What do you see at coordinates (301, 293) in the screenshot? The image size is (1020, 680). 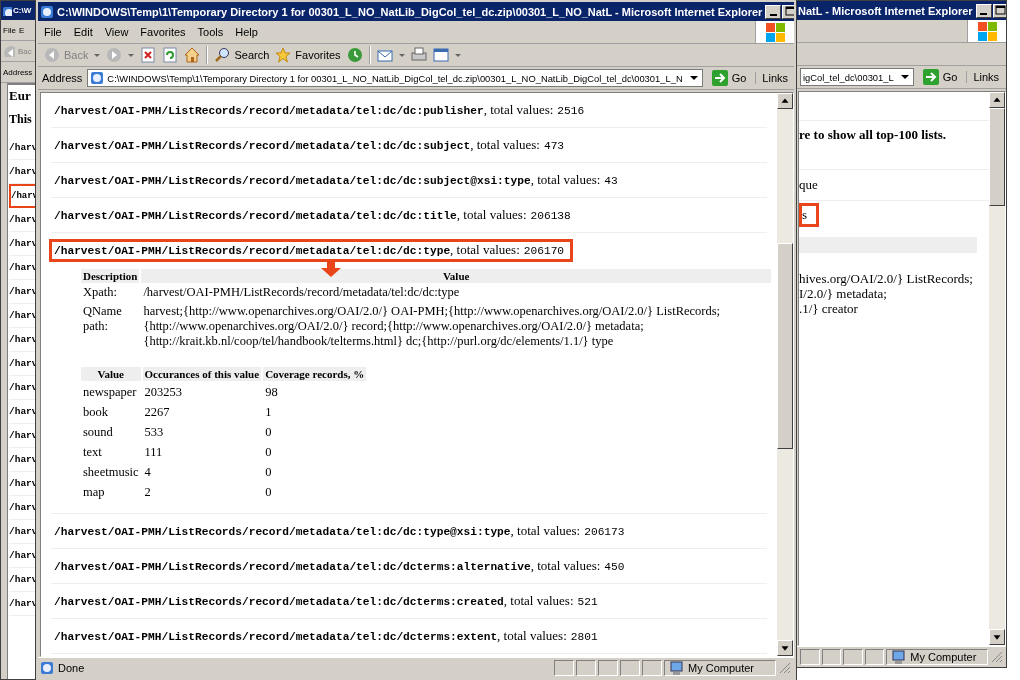 I see `table-cell-text: /harvest/OAI-PMH/ListRecords/record/metadata/tel:dc/dc:type` at bounding box center [301, 293].